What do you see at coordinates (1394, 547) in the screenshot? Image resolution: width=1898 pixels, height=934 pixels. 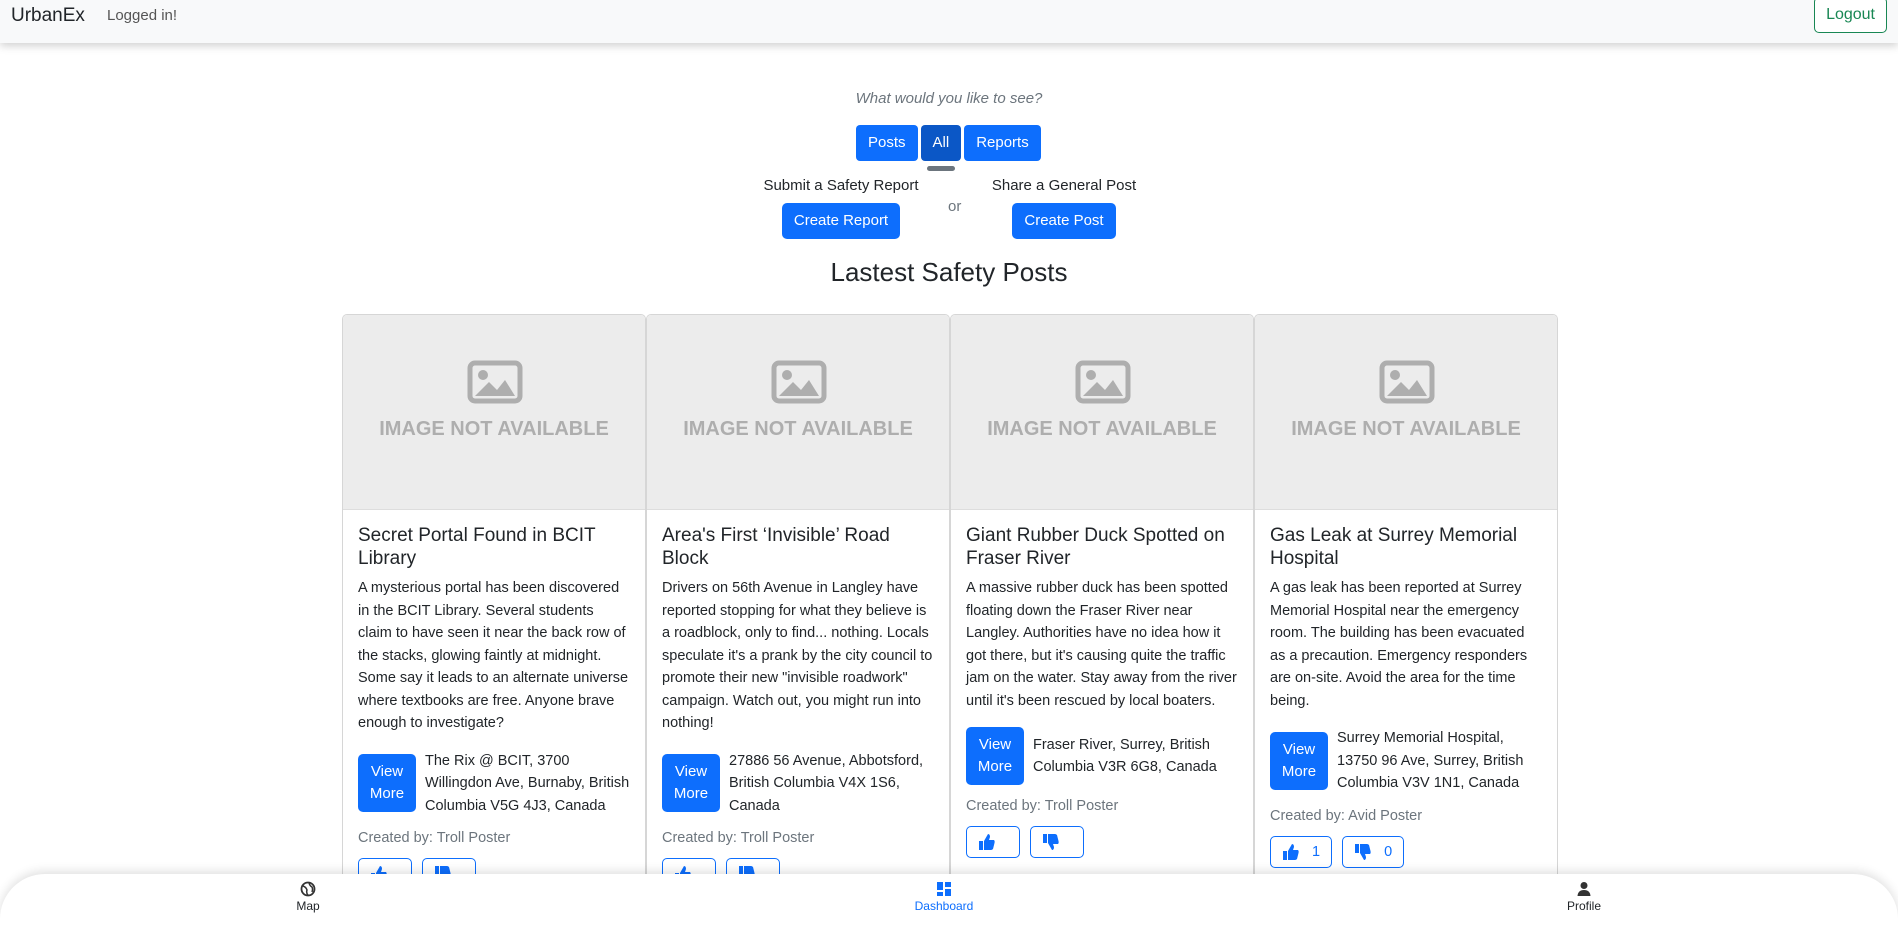 I see `post-title: Gas Leak at Surrey Memorial Hospital` at bounding box center [1394, 547].